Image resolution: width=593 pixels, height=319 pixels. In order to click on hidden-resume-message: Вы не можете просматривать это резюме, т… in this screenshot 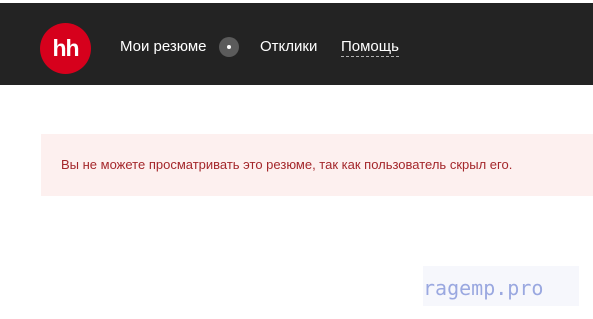, I will do `click(287, 164)`.